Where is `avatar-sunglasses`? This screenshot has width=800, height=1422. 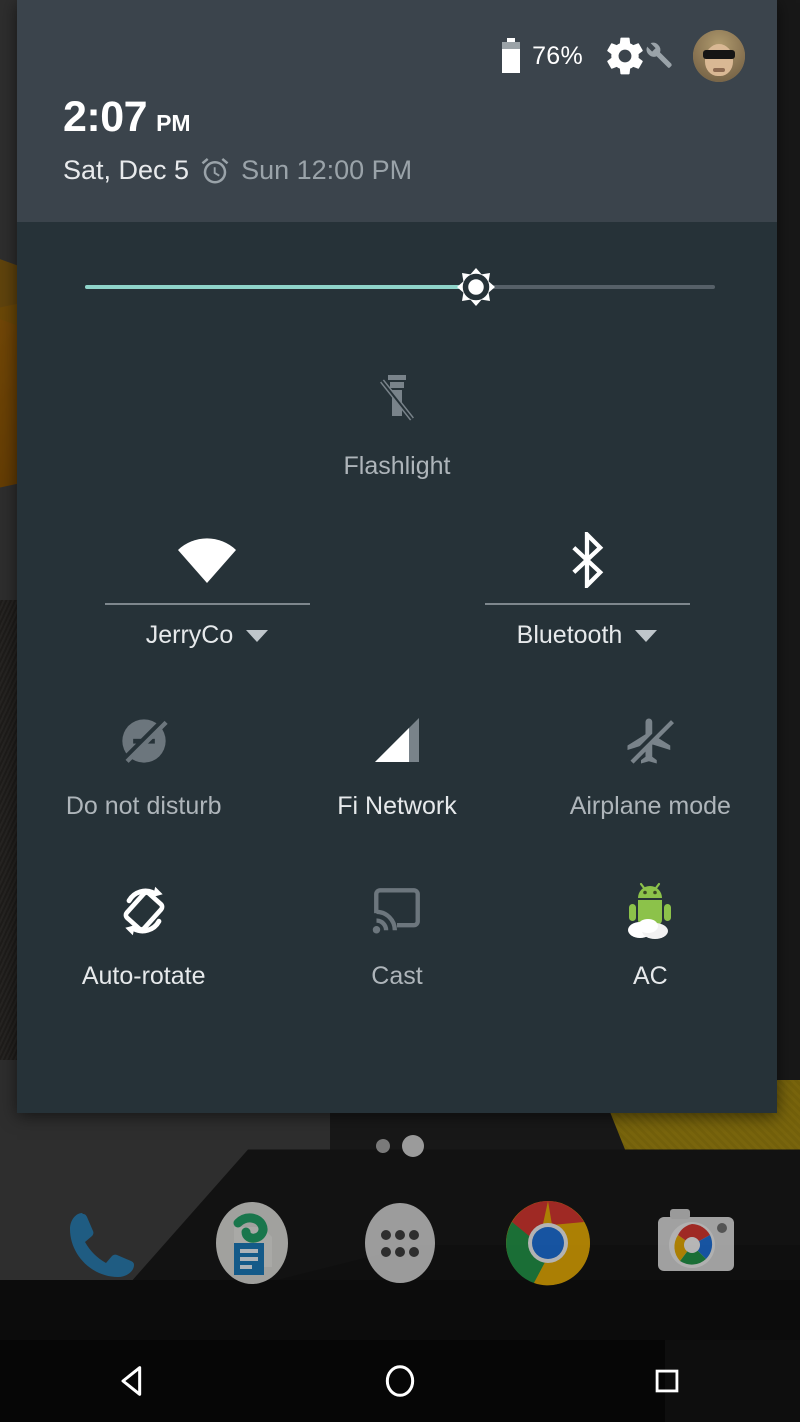 avatar-sunglasses is located at coordinates (719, 54).